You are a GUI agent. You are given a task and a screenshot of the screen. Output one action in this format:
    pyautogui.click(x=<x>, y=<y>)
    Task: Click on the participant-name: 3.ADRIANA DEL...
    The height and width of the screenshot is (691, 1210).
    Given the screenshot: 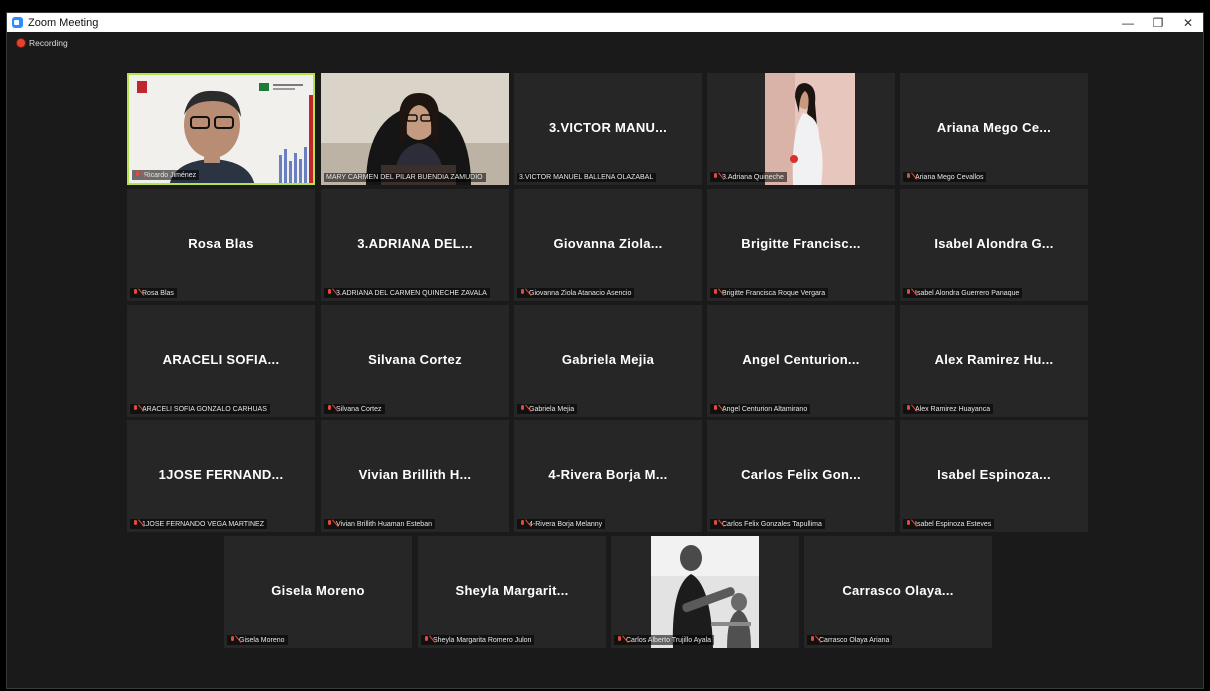 What is the action you would take?
    pyautogui.click(x=415, y=243)
    